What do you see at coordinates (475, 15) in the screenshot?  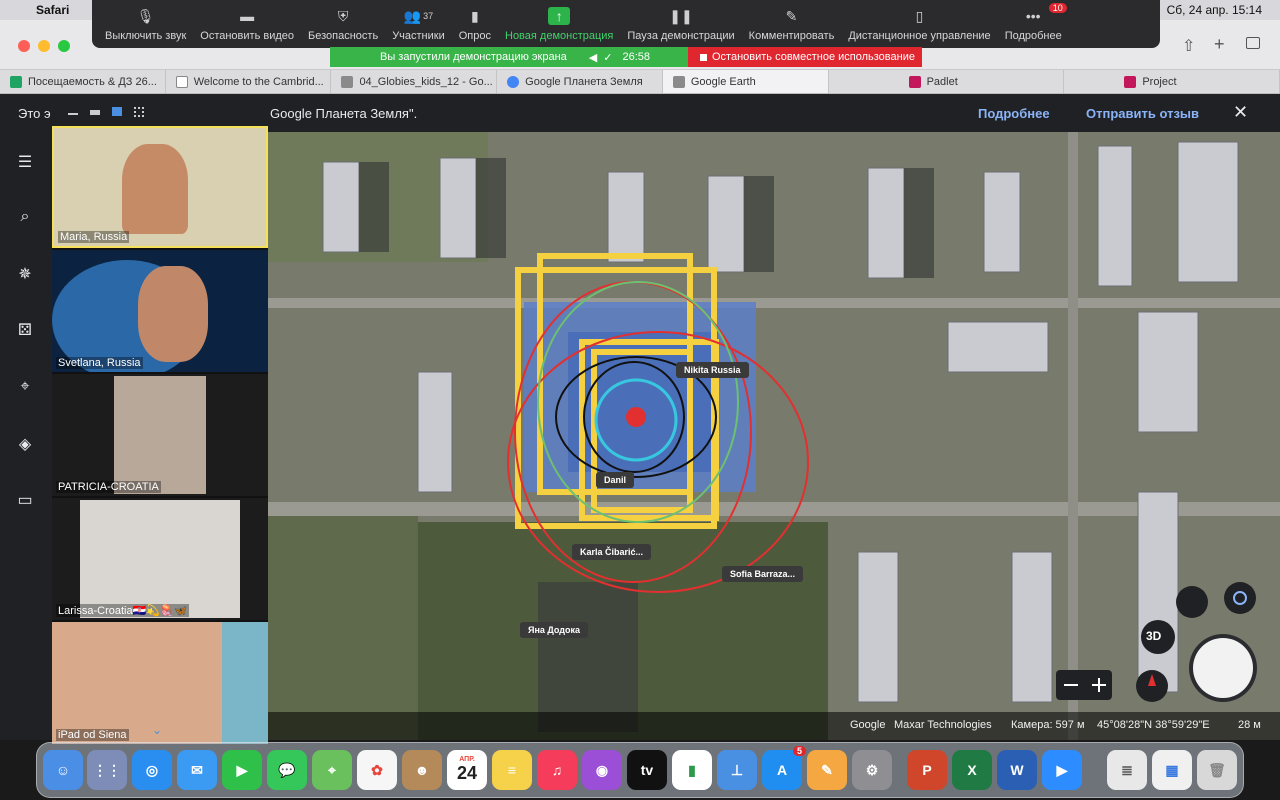 I see `poll-icon: ▮` at bounding box center [475, 15].